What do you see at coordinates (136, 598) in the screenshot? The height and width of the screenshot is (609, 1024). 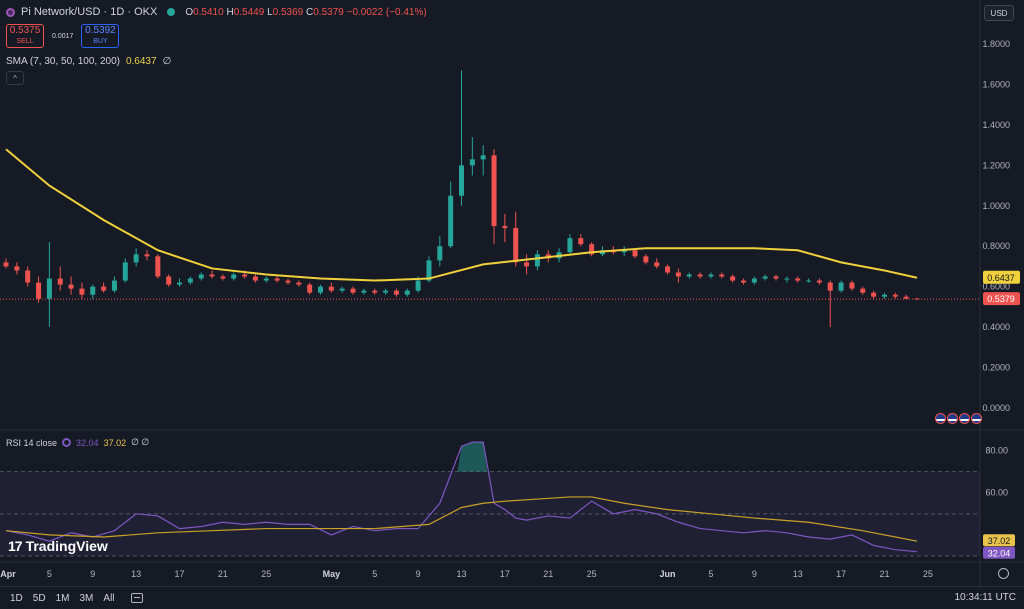 I see `go-to-date-calendar-icon` at bounding box center [136, 598].